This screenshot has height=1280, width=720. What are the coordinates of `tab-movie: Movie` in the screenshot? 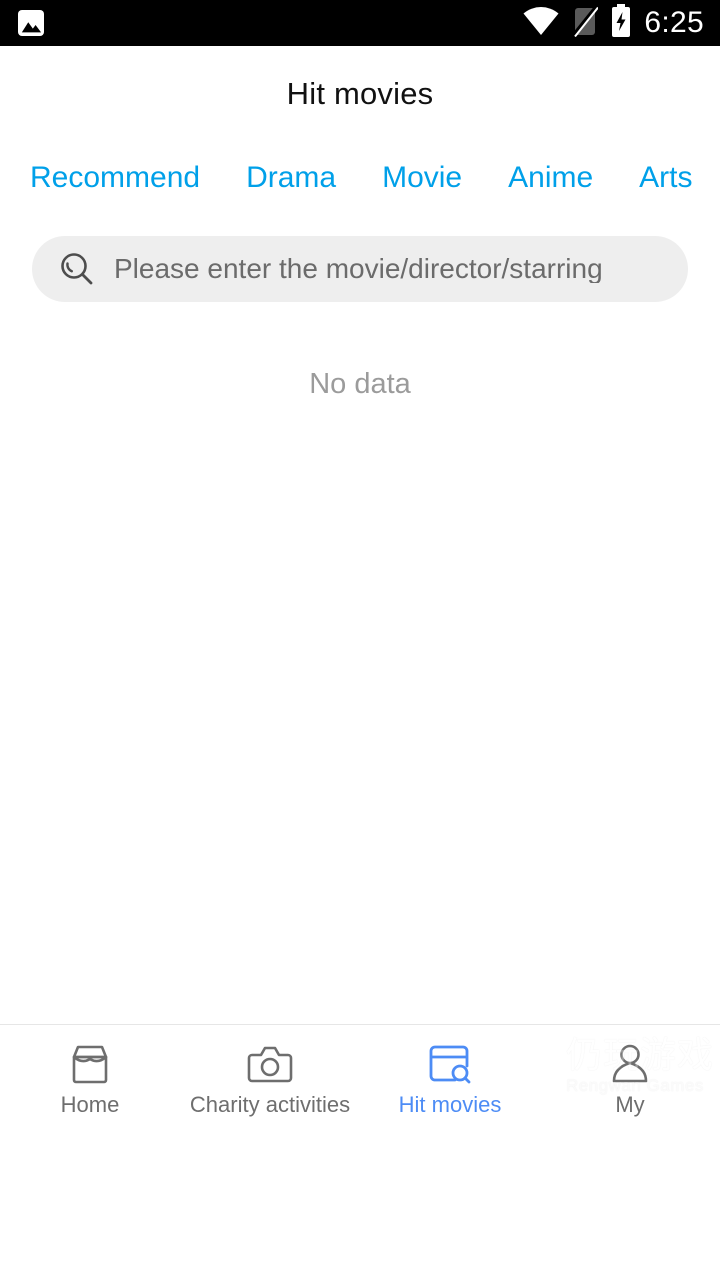 It's located at (422, 178).